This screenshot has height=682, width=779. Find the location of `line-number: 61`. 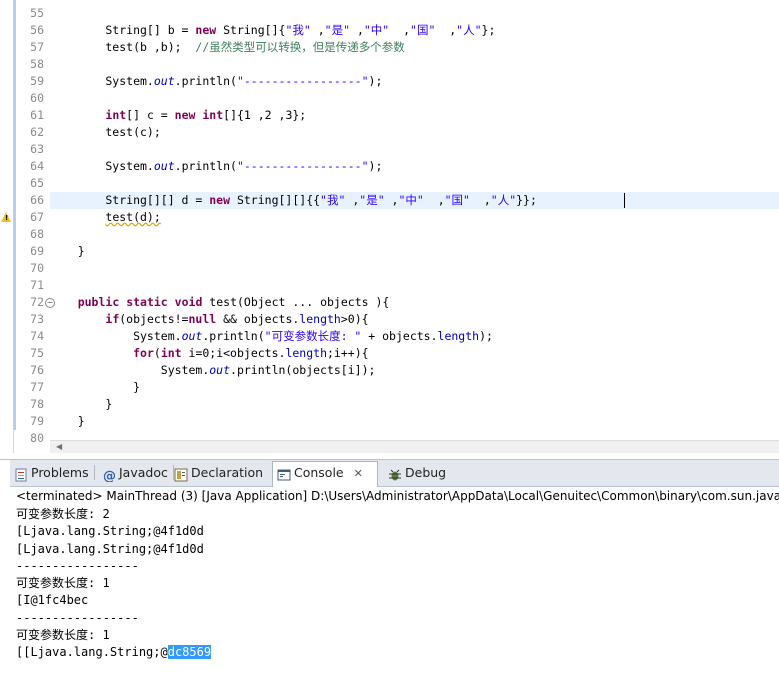

line-number: 61 is located at coordinates (37, 115).